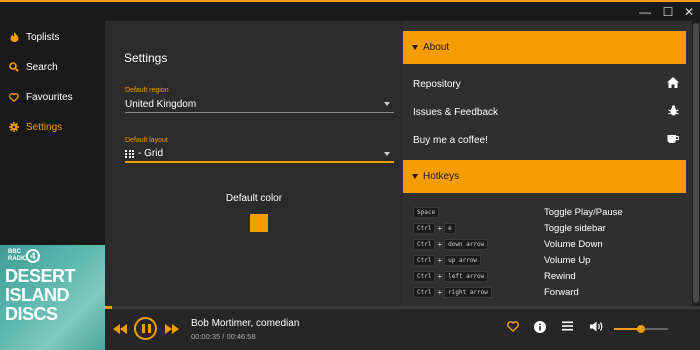 This screenshot has height=350, width=700. I want to click on gear-icon, so click(14, 127).